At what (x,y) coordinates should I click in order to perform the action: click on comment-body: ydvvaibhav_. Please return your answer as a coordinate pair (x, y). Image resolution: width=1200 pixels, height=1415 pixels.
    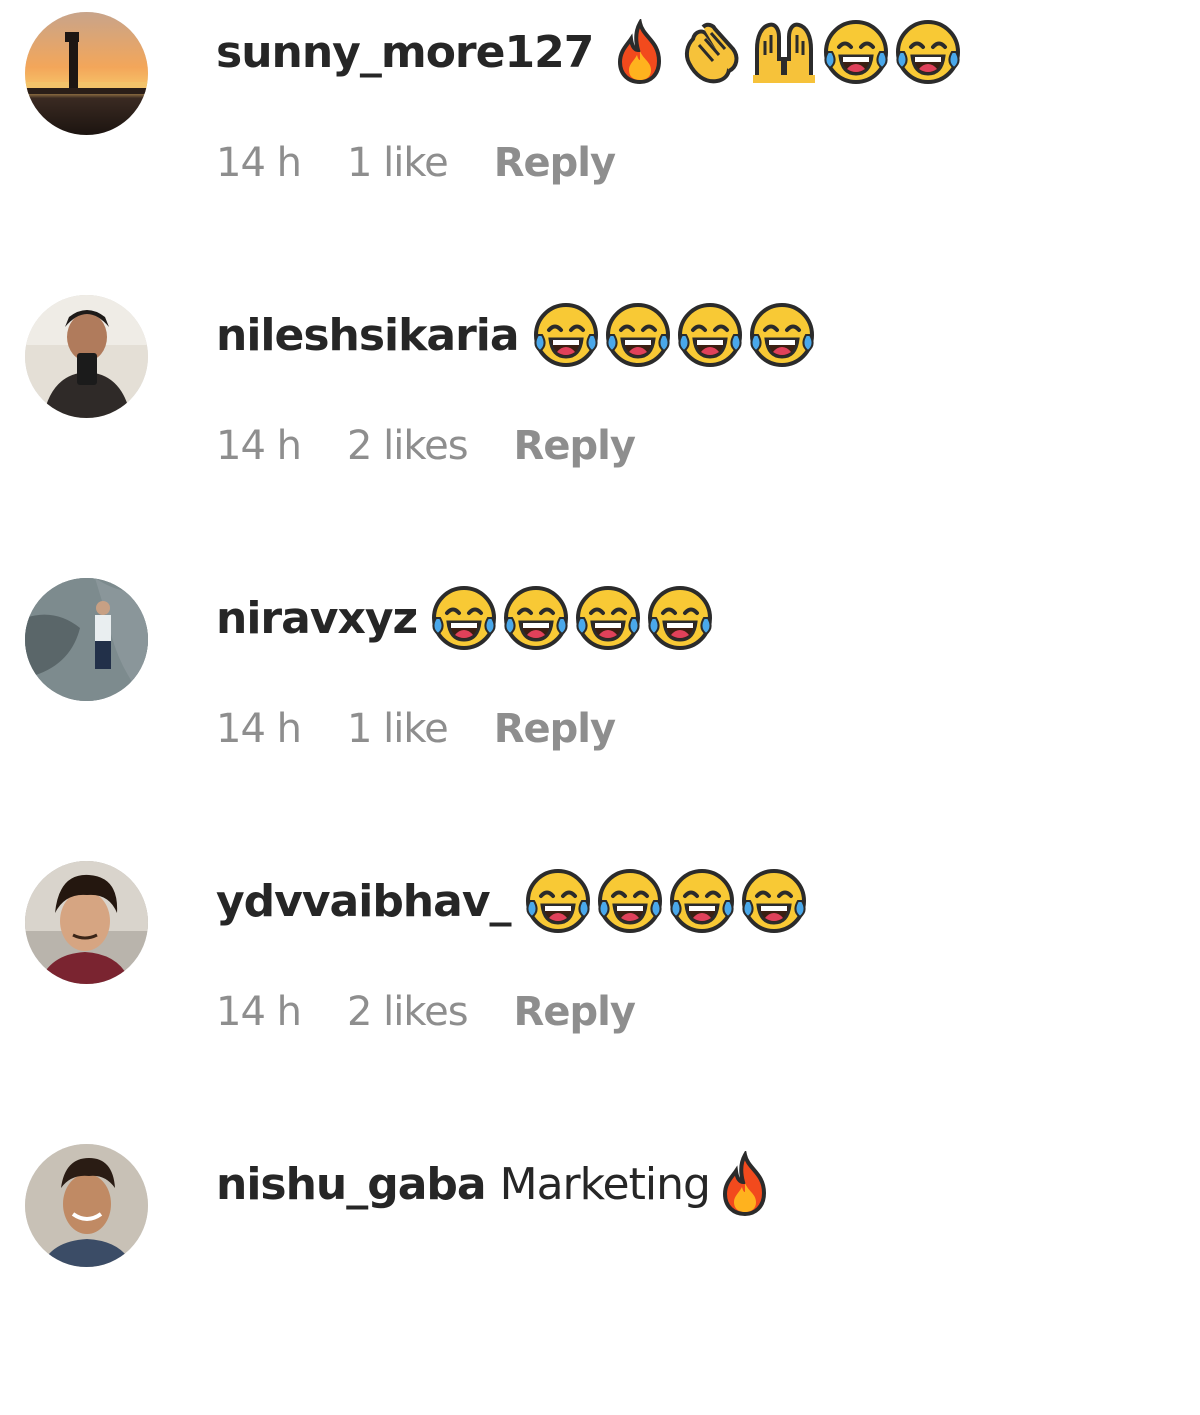
    Looking at the image, I should click on (511, 901).